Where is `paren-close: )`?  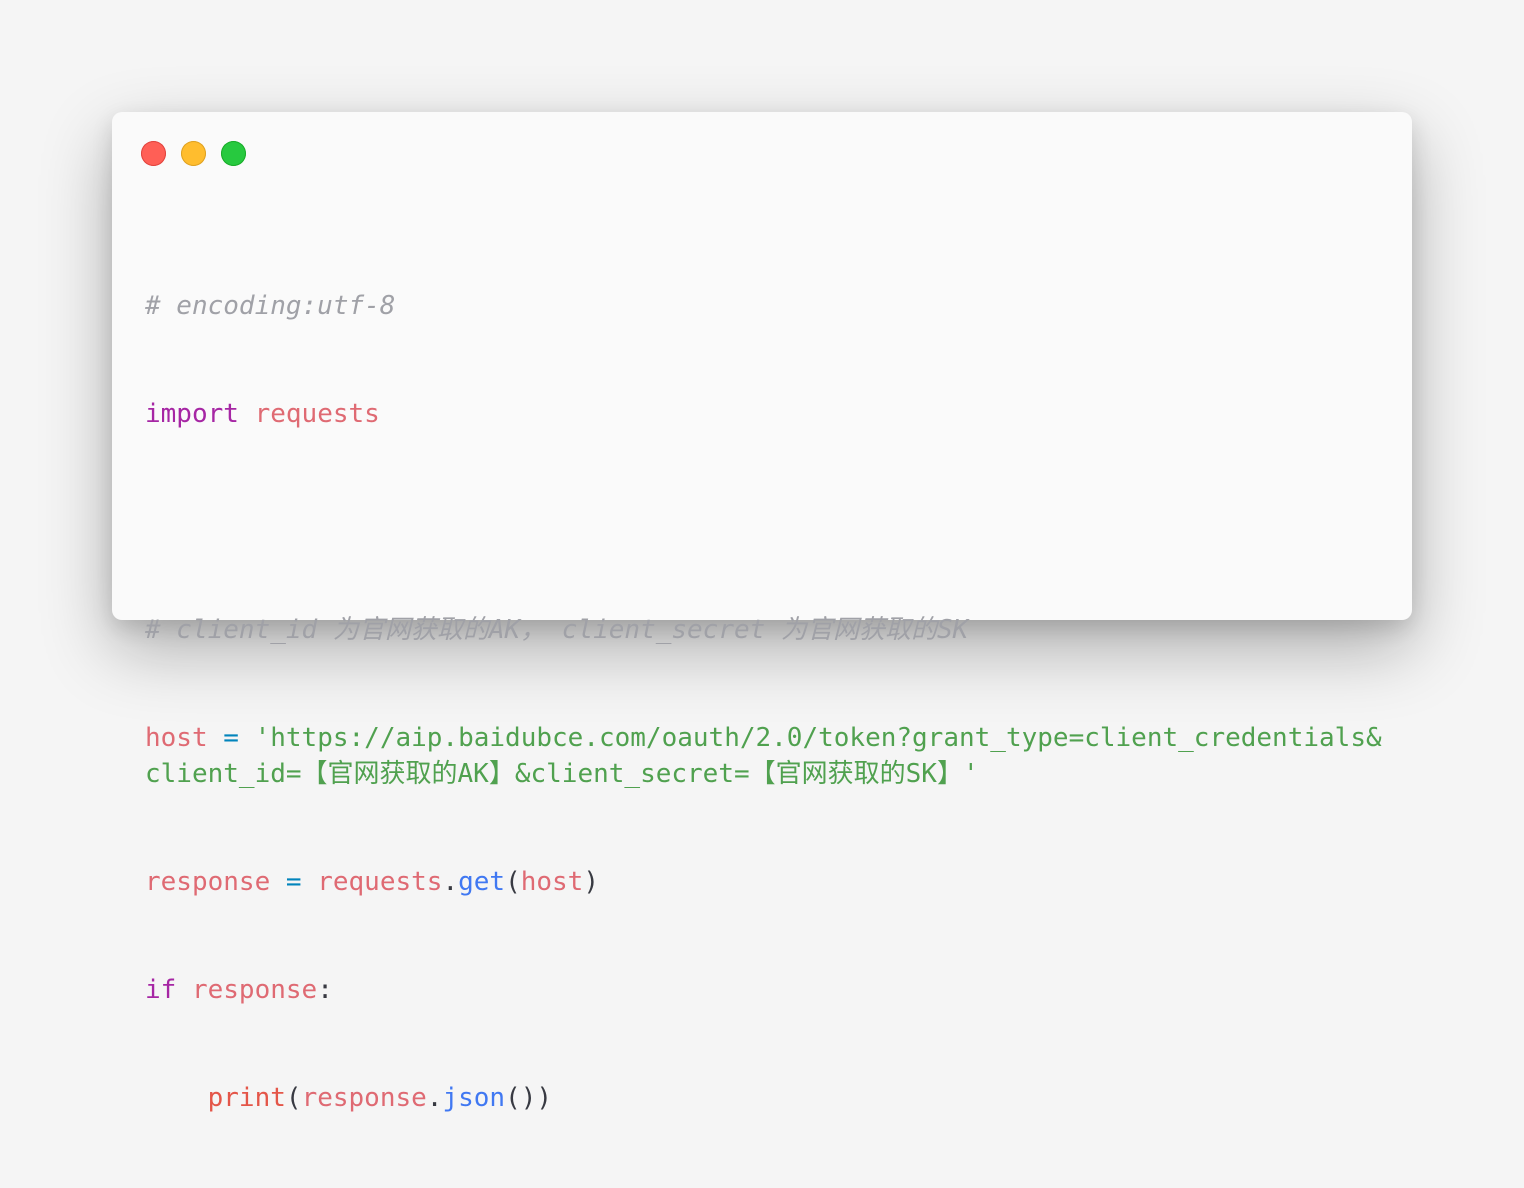 paren-close: ) is located at coordinates (591, 882).